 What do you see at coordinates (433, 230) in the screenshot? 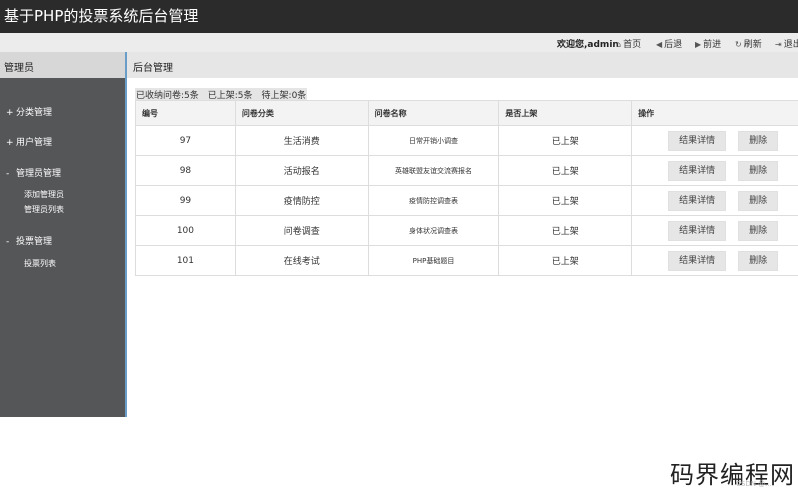
I see `cell-name: 身体状况调查表` at bounding box center [433, 230].